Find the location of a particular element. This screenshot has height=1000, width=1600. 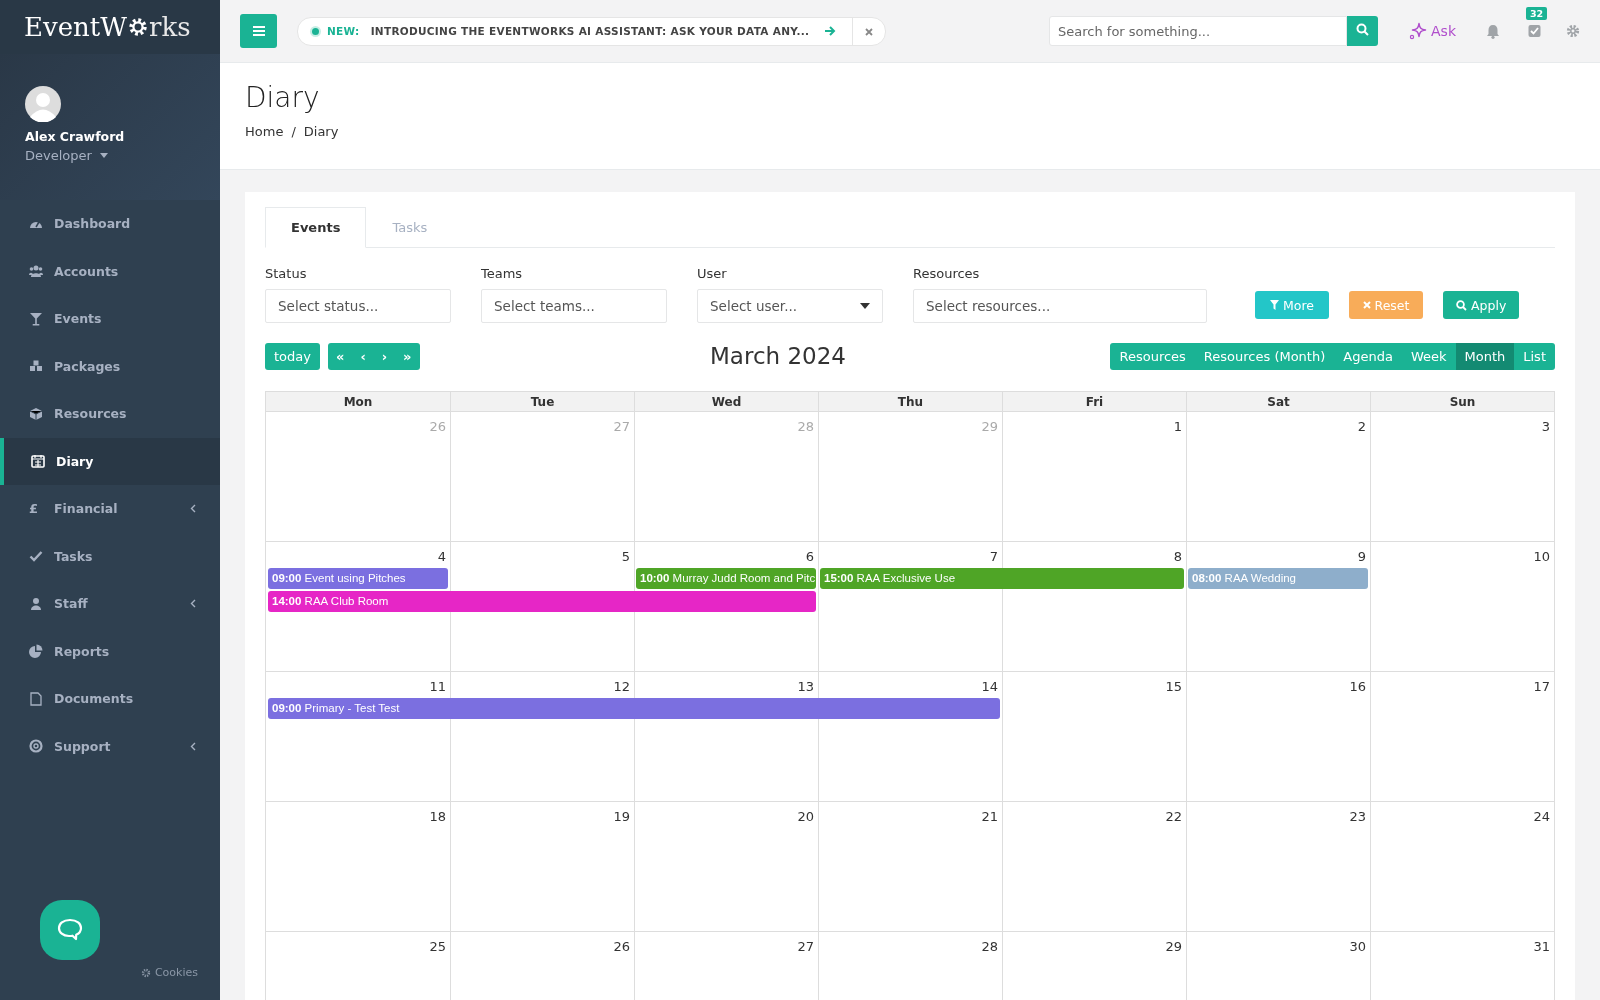

settings-icon is located at coordinates (1573, 31).